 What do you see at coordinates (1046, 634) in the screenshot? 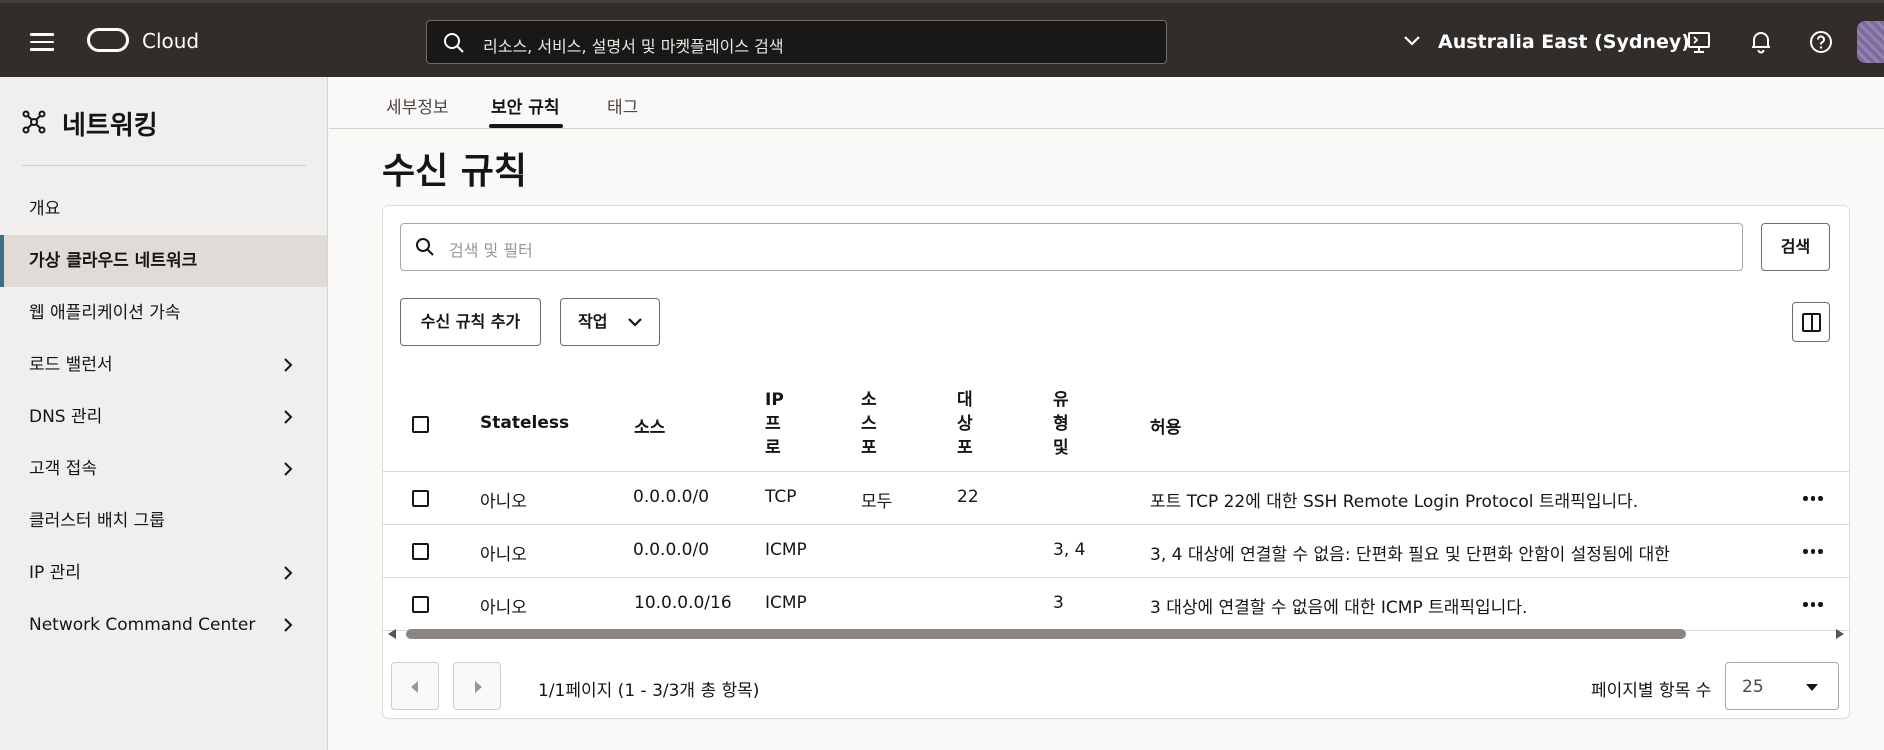
I see `scrollbar-thumb` at bounding box center [1046, 634].